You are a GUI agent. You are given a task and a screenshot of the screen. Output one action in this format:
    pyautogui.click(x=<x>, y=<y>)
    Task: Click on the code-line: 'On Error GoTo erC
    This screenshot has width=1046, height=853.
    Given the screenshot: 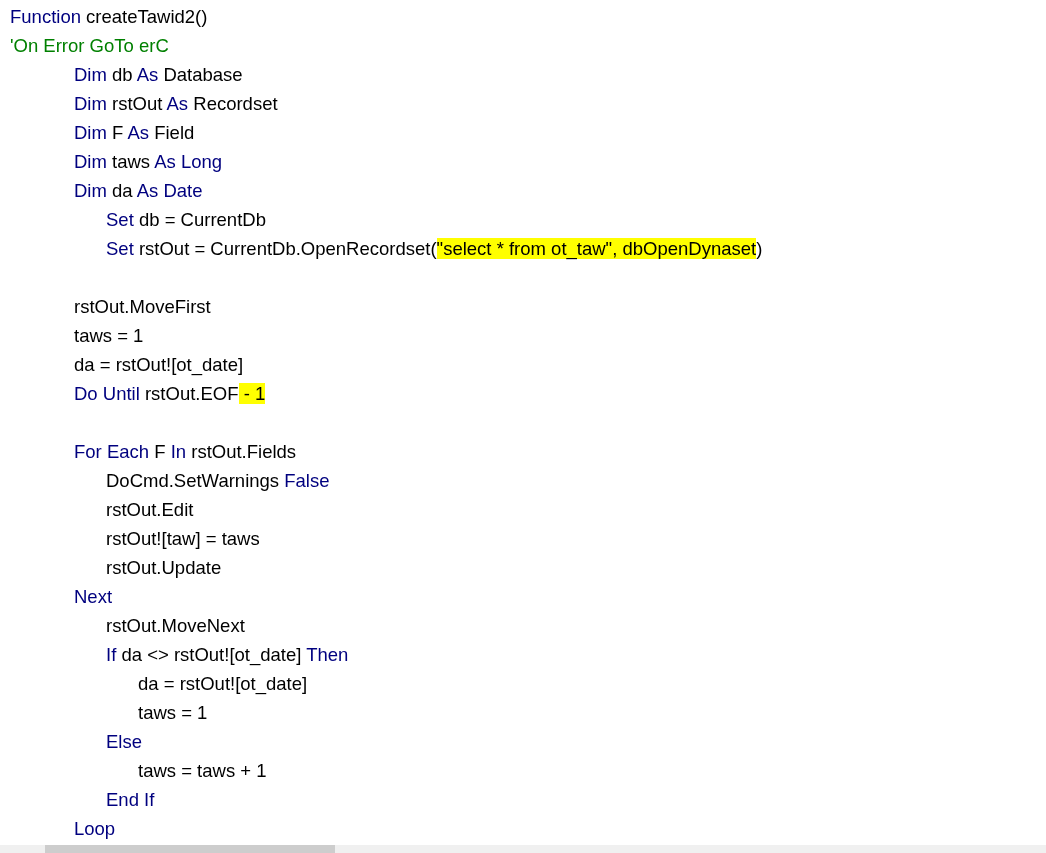 What is the action you would take?
    pyautogui.click(x=89, y=46)
    